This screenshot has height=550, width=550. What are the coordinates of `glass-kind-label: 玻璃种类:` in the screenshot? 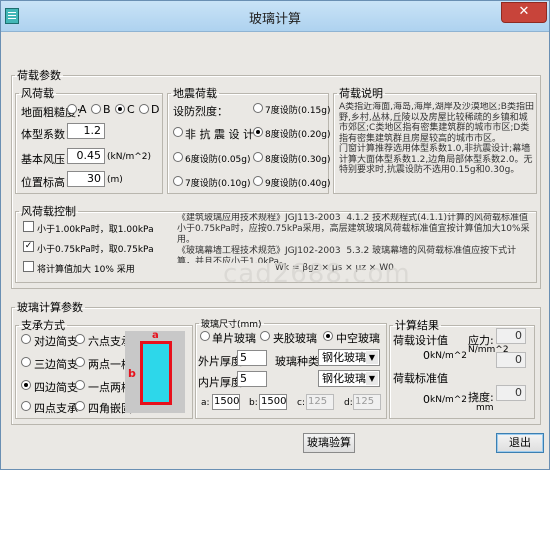 It's located at (299, 361).